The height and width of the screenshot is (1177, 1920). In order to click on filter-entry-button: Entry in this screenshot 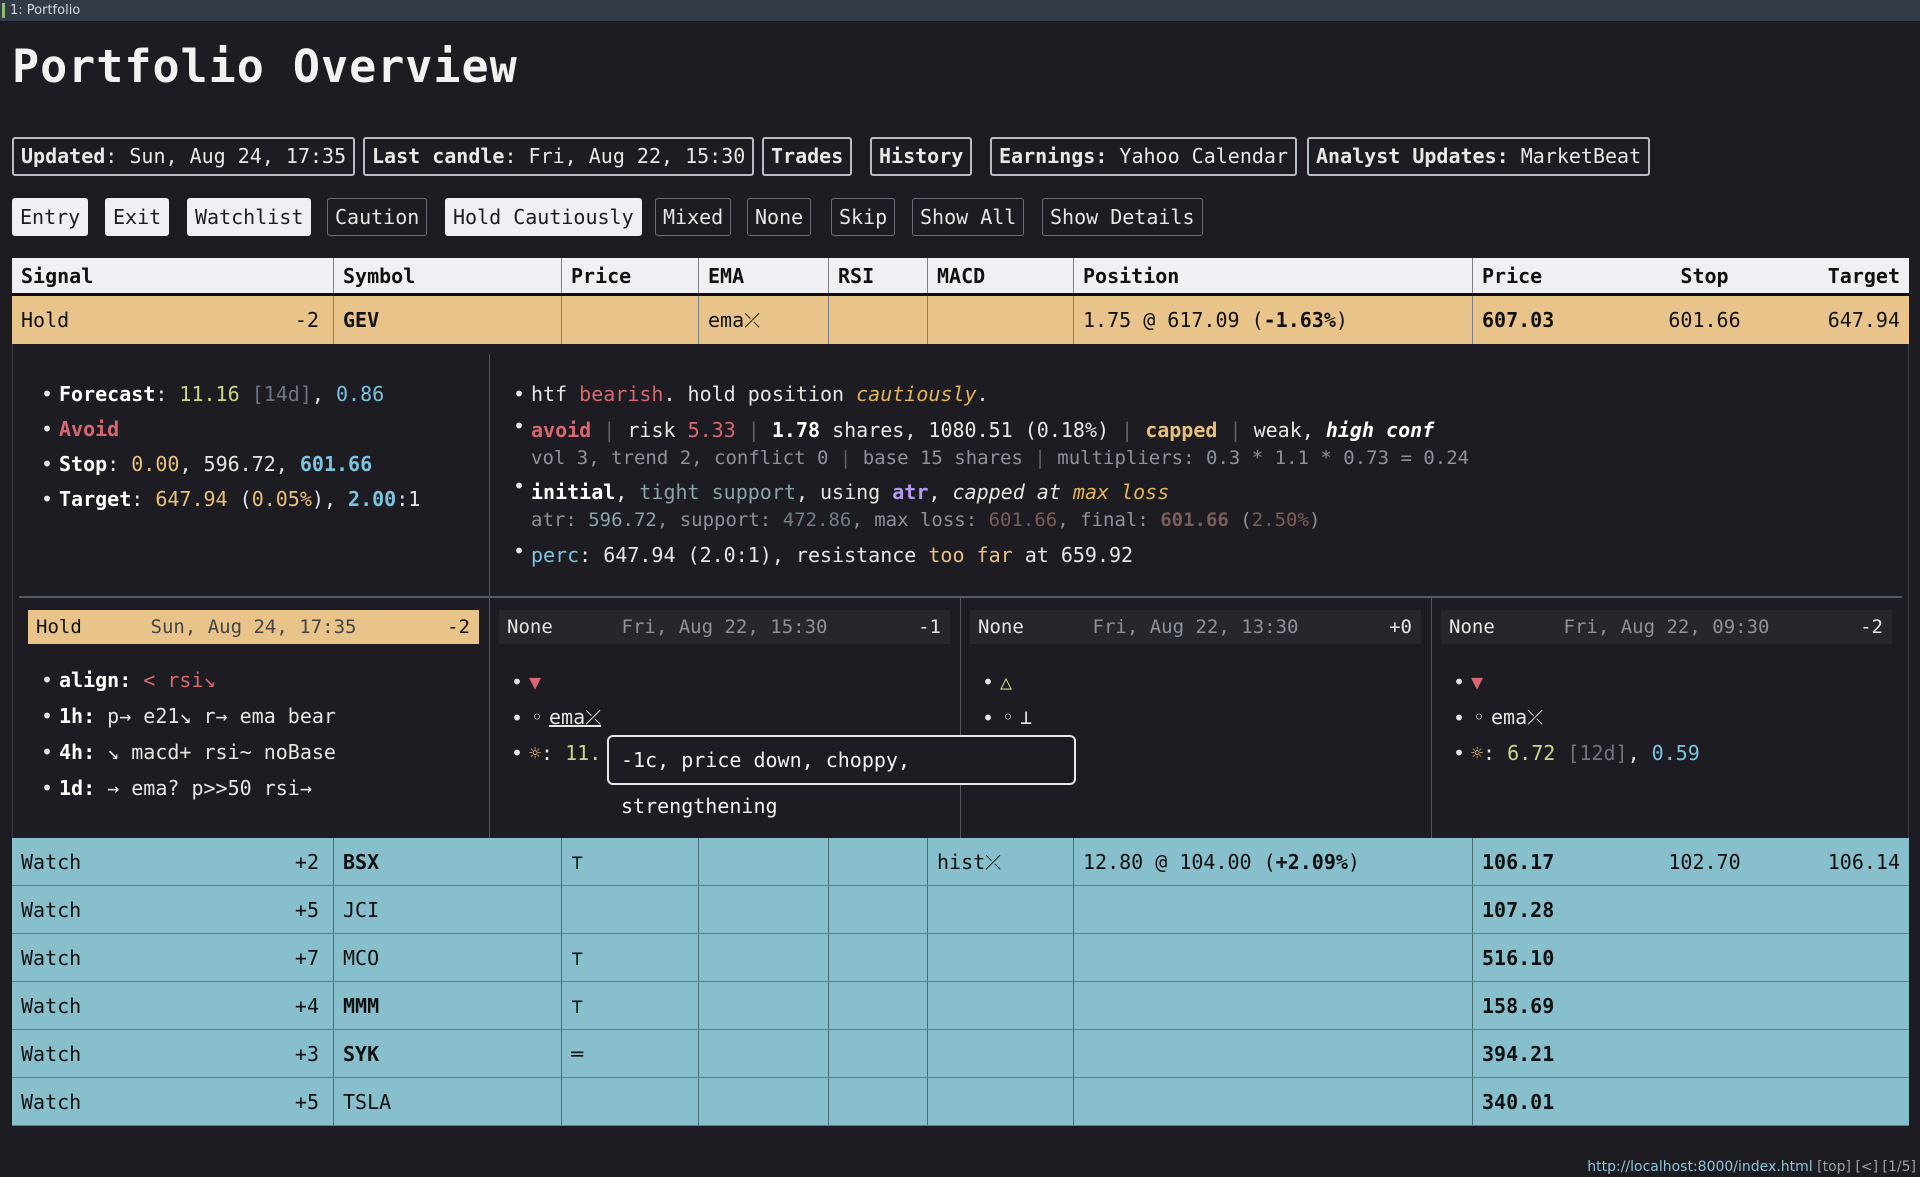, I will do `click(50, 217)`.